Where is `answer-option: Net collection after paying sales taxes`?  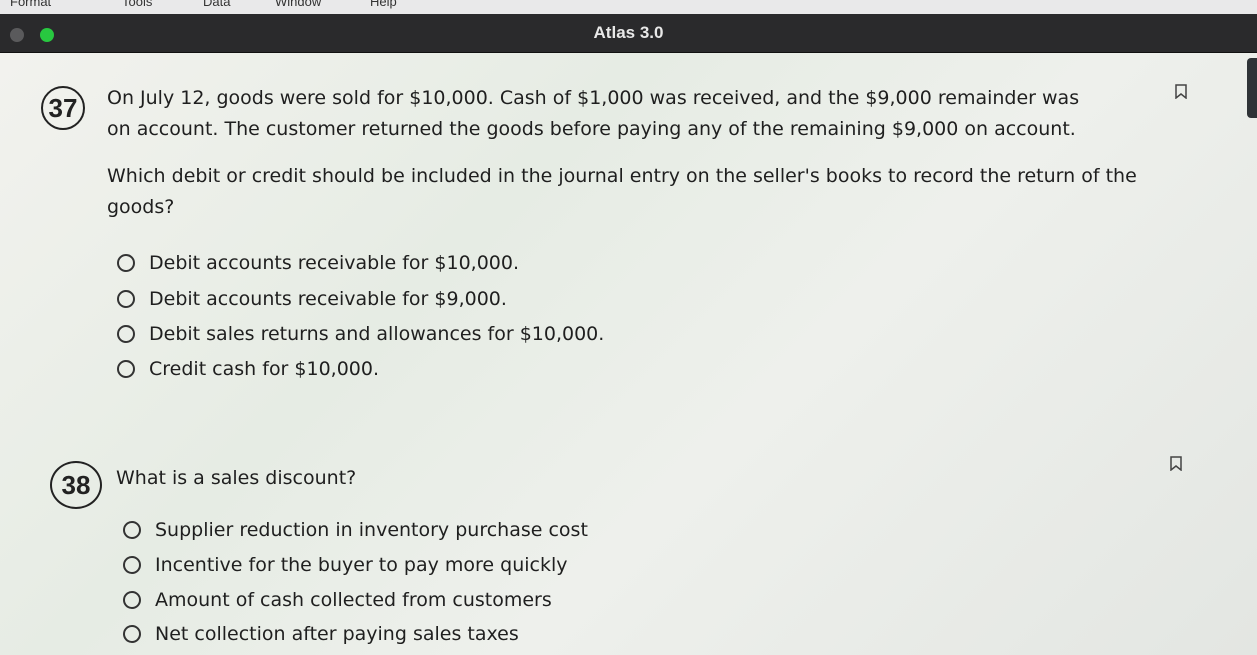 answer-option: Net collection after paying sales taxes is located at coordinates (321, 634).